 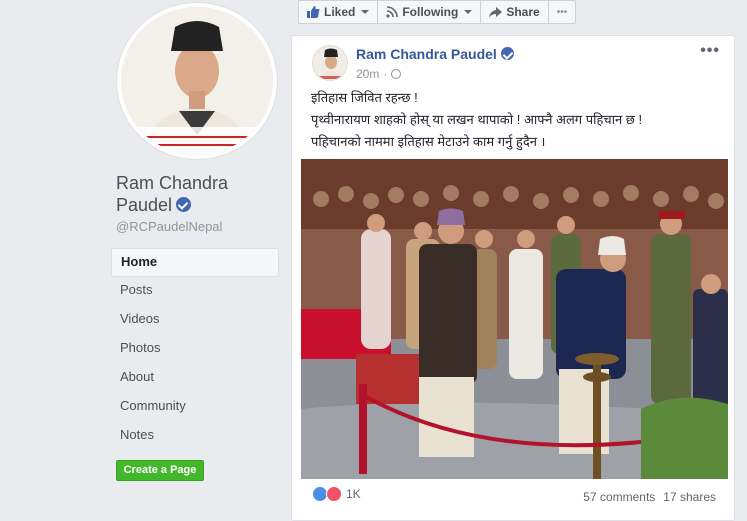 I want to click on nav-item-community: Community, so click(x=195, y=407).